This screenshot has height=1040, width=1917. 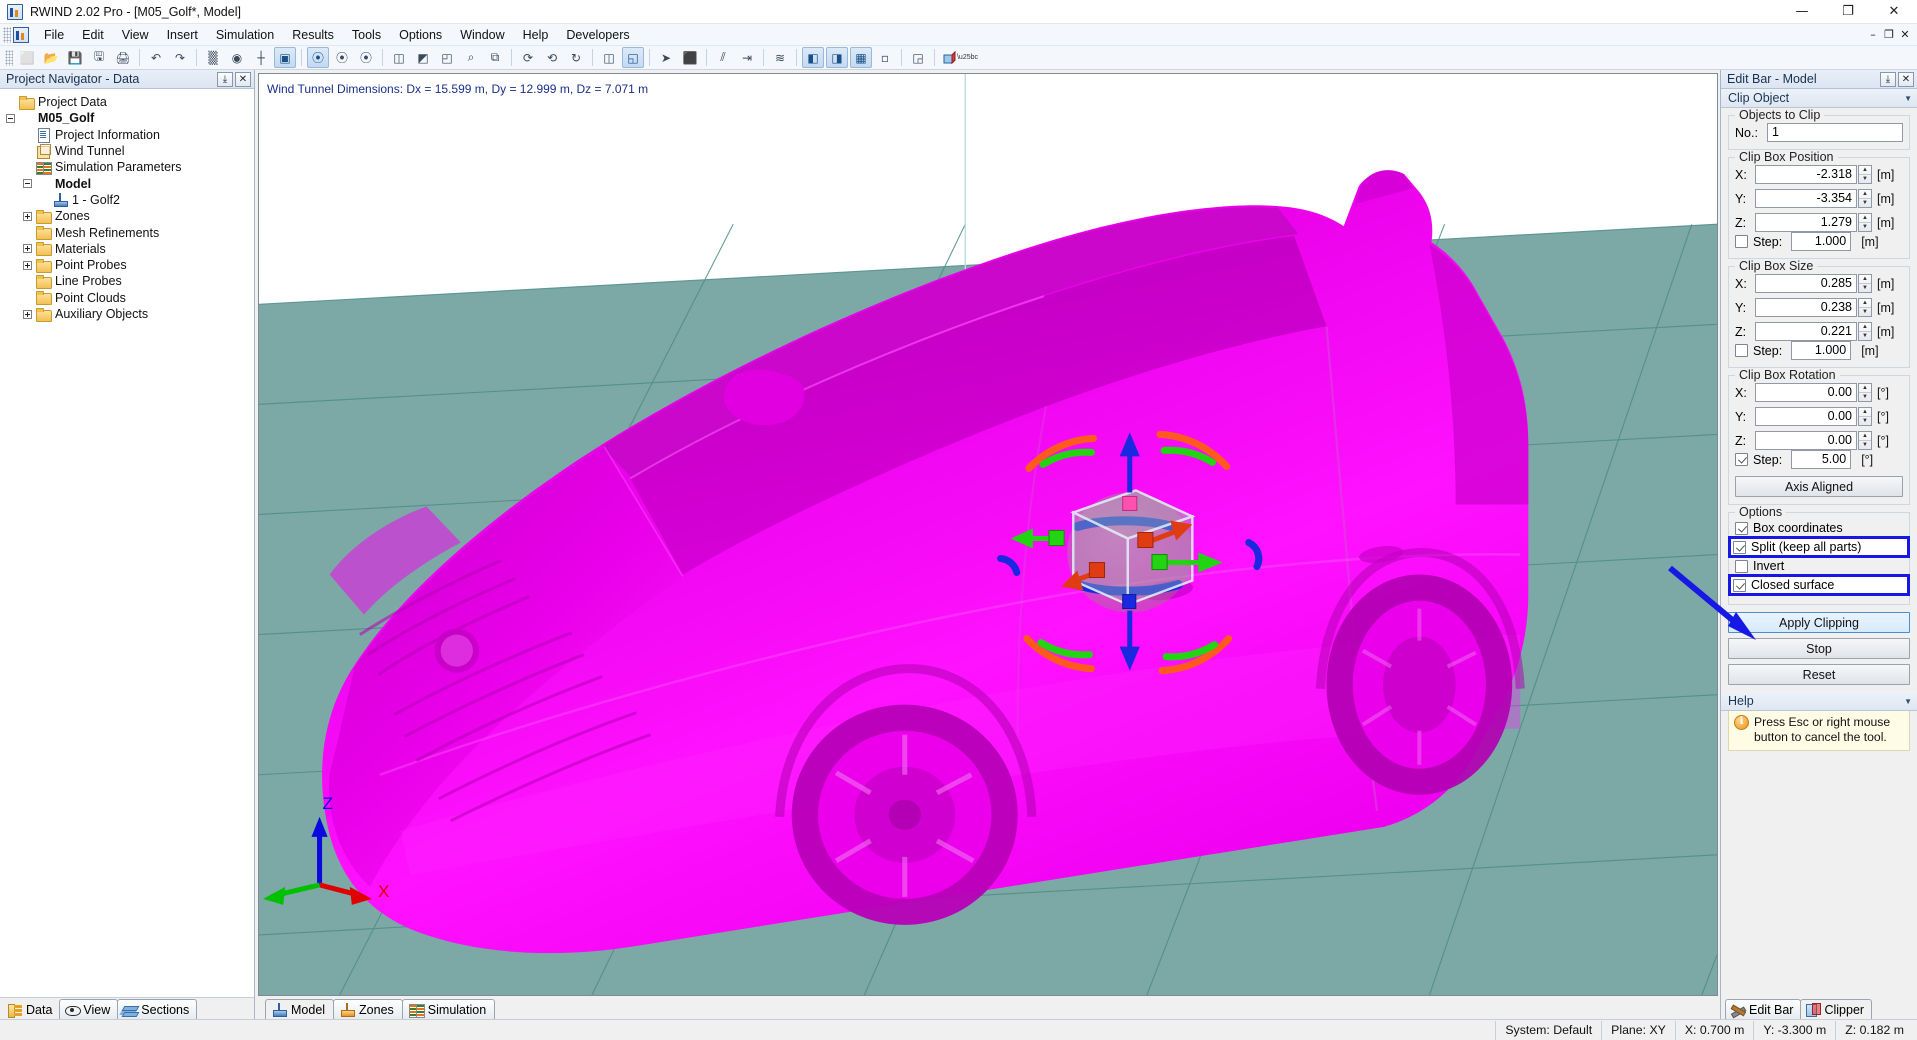 What do you see at coordinates (261, 57) in the screenshot?
I see `snap-grid-icon: ┼` at bounding box center [261, 57].